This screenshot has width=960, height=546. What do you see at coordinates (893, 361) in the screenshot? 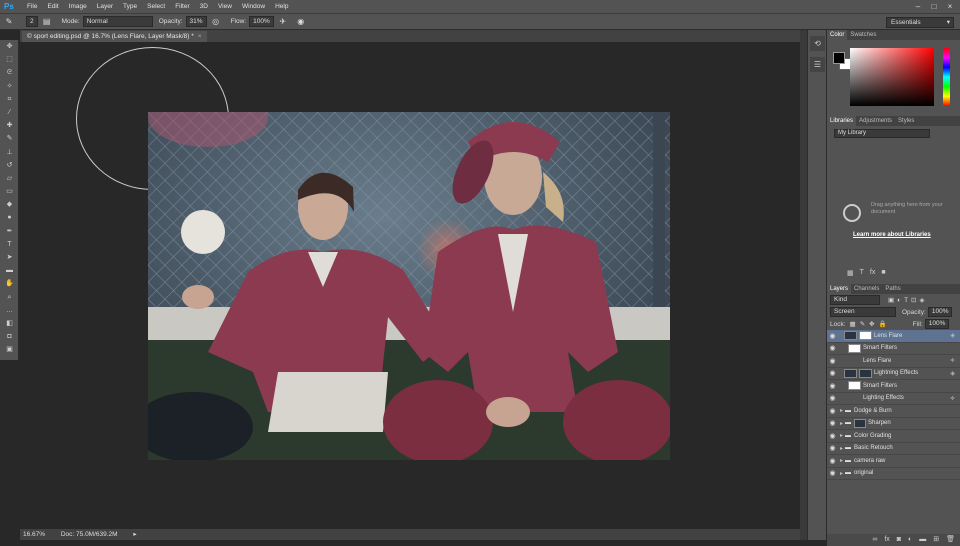
I see `layer-row: ◉ Lens Flare ≑` at bounding box center [893, 361].